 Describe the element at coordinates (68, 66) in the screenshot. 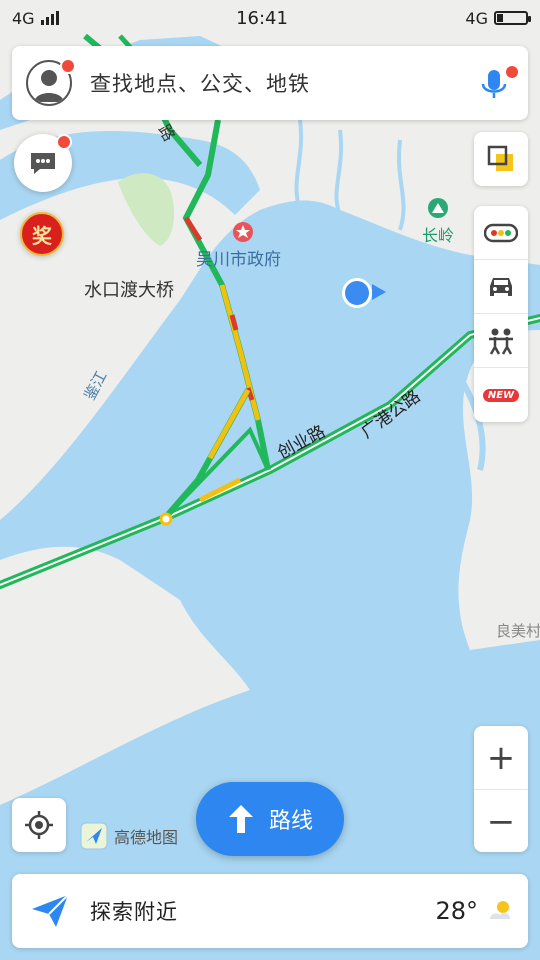

I see `notification-dot` at that location.